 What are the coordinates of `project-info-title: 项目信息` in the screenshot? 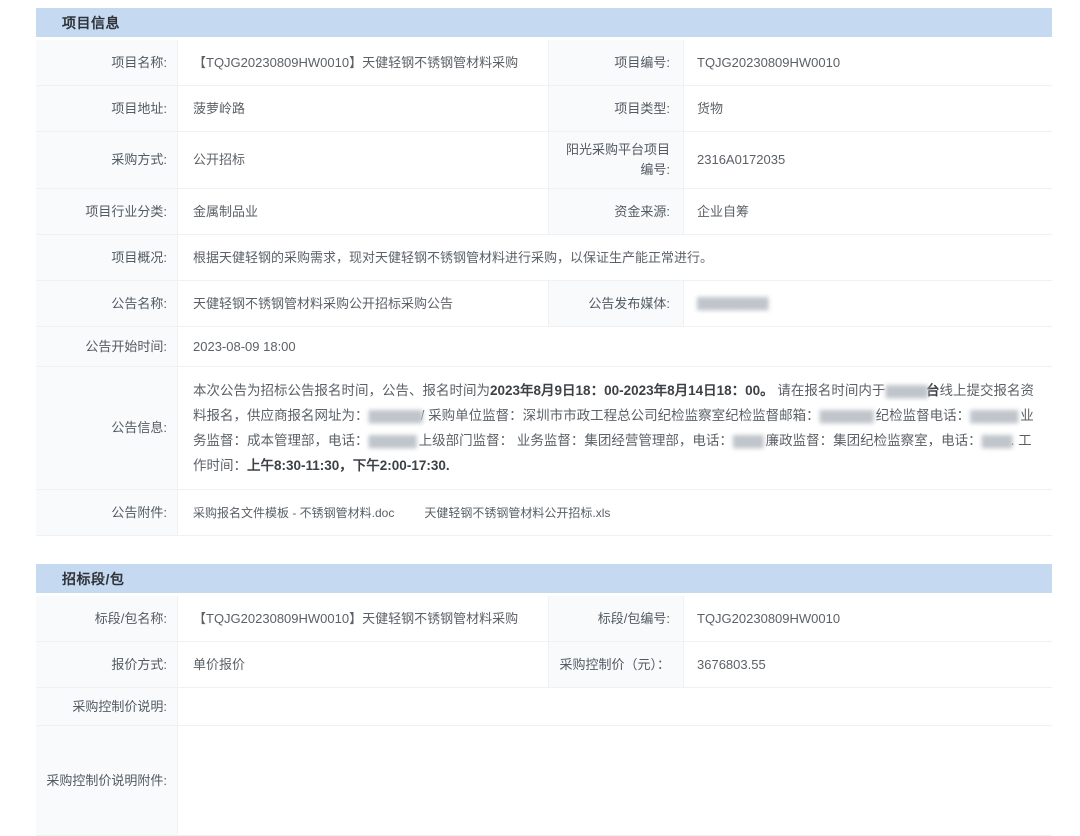 It's located at (91, 22).